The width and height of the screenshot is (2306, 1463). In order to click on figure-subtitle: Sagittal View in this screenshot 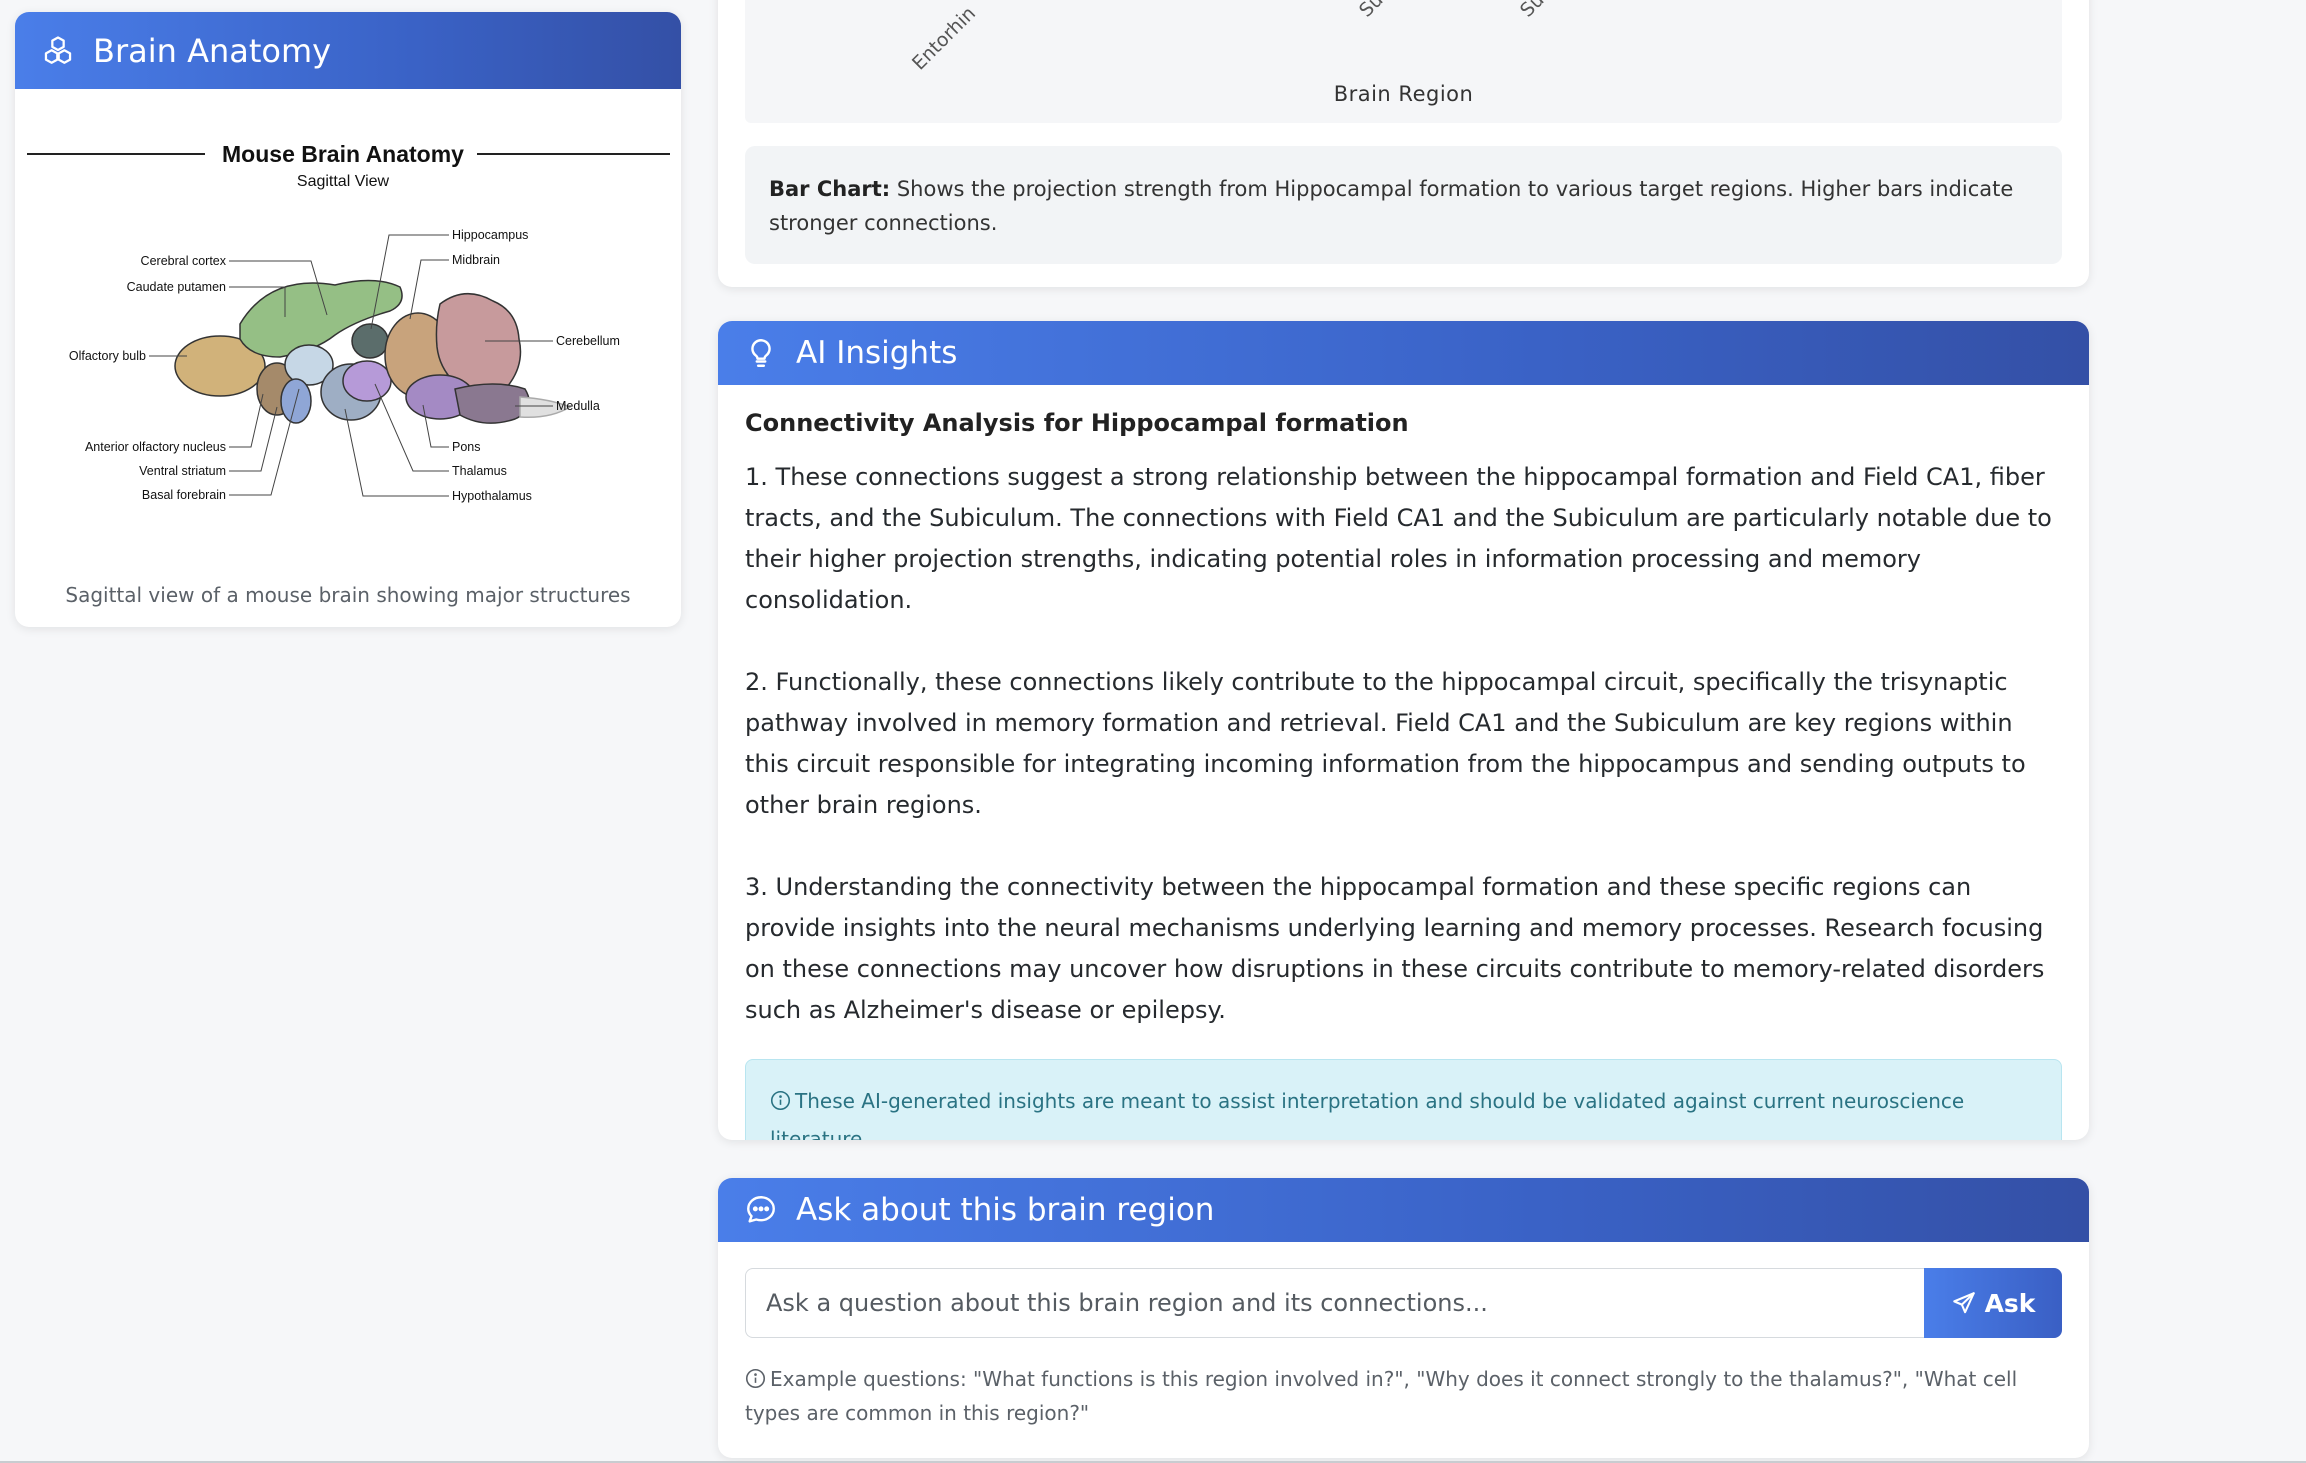, I will do `click(343, 181)`.